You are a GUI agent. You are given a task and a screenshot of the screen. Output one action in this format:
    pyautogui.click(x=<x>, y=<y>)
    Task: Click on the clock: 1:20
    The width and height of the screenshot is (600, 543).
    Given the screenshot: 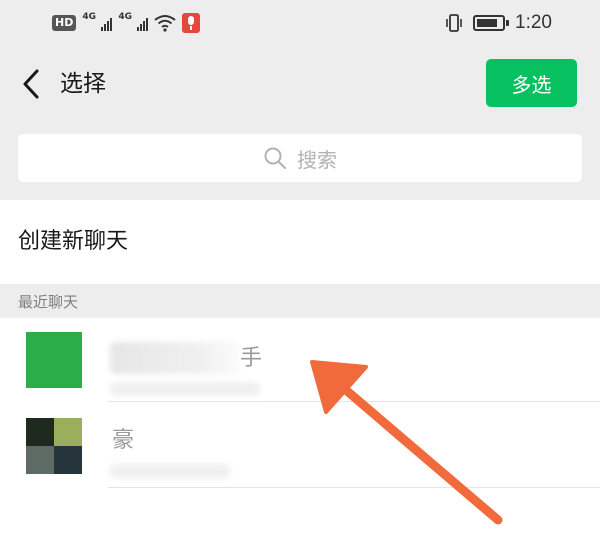 What is the action you would take?
    pyautogui.click(x=533, y=22)
    